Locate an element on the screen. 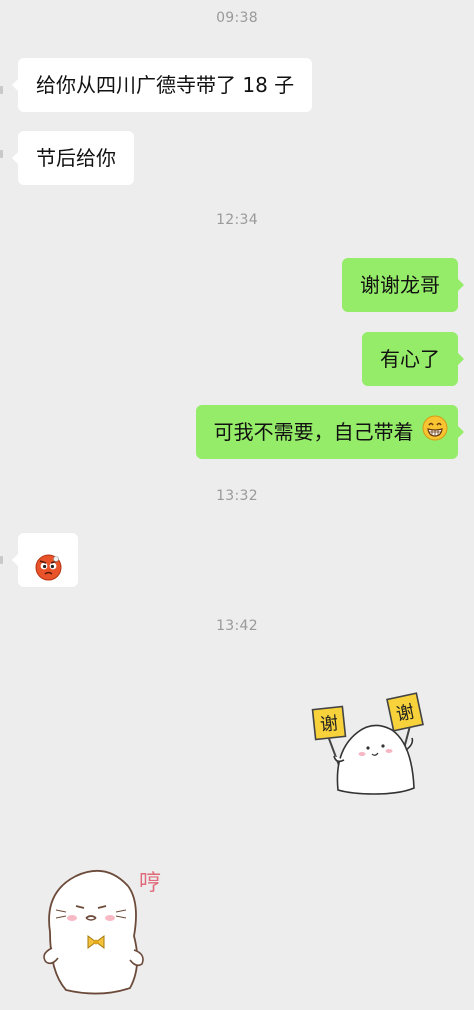  message-text: 有心了 is located at coordinates (410, 359).